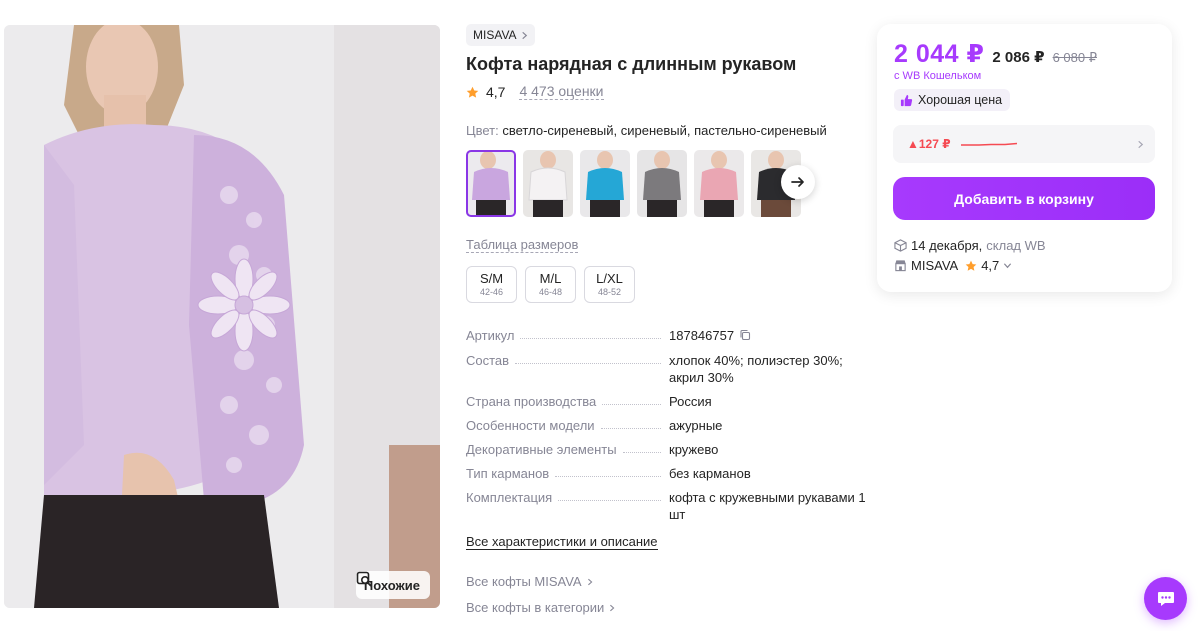 The height and width of the screenshot is (631, 1200). Describe the element at coordinates (666, 335) in the screenshot. I see `spec-row: Артикул 187846757` at that location.